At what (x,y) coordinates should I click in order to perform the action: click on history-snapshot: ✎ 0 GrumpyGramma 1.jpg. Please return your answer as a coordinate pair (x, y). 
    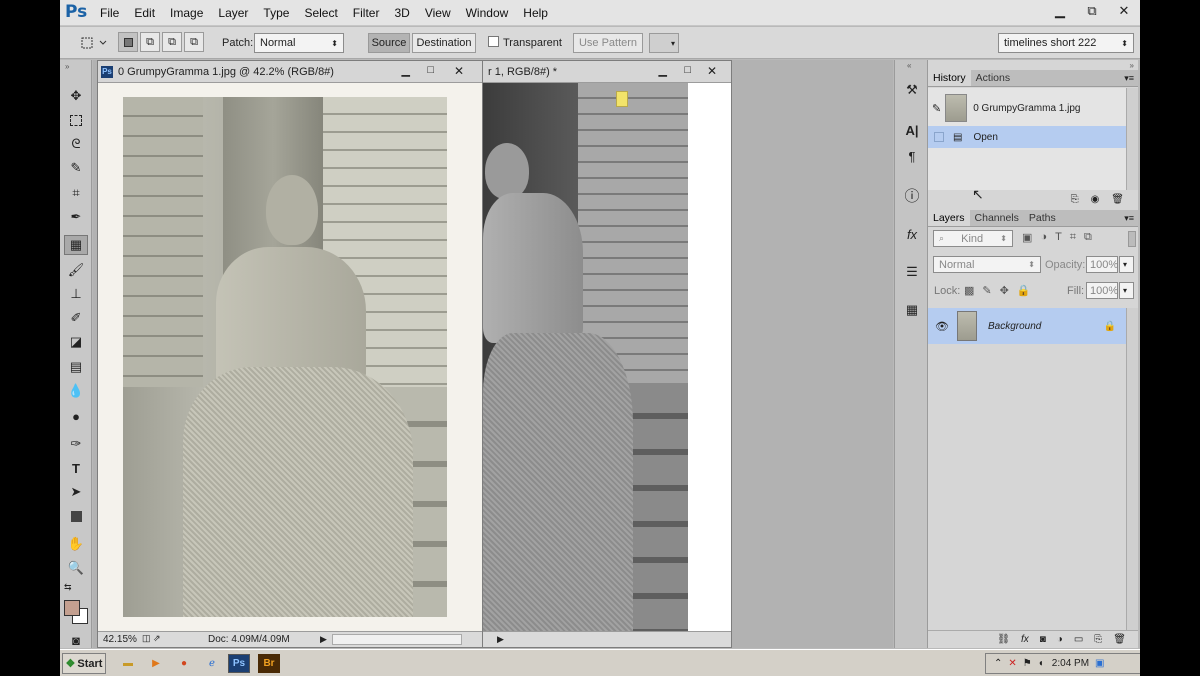
    Looking at the image, I should click on (1029, 108).